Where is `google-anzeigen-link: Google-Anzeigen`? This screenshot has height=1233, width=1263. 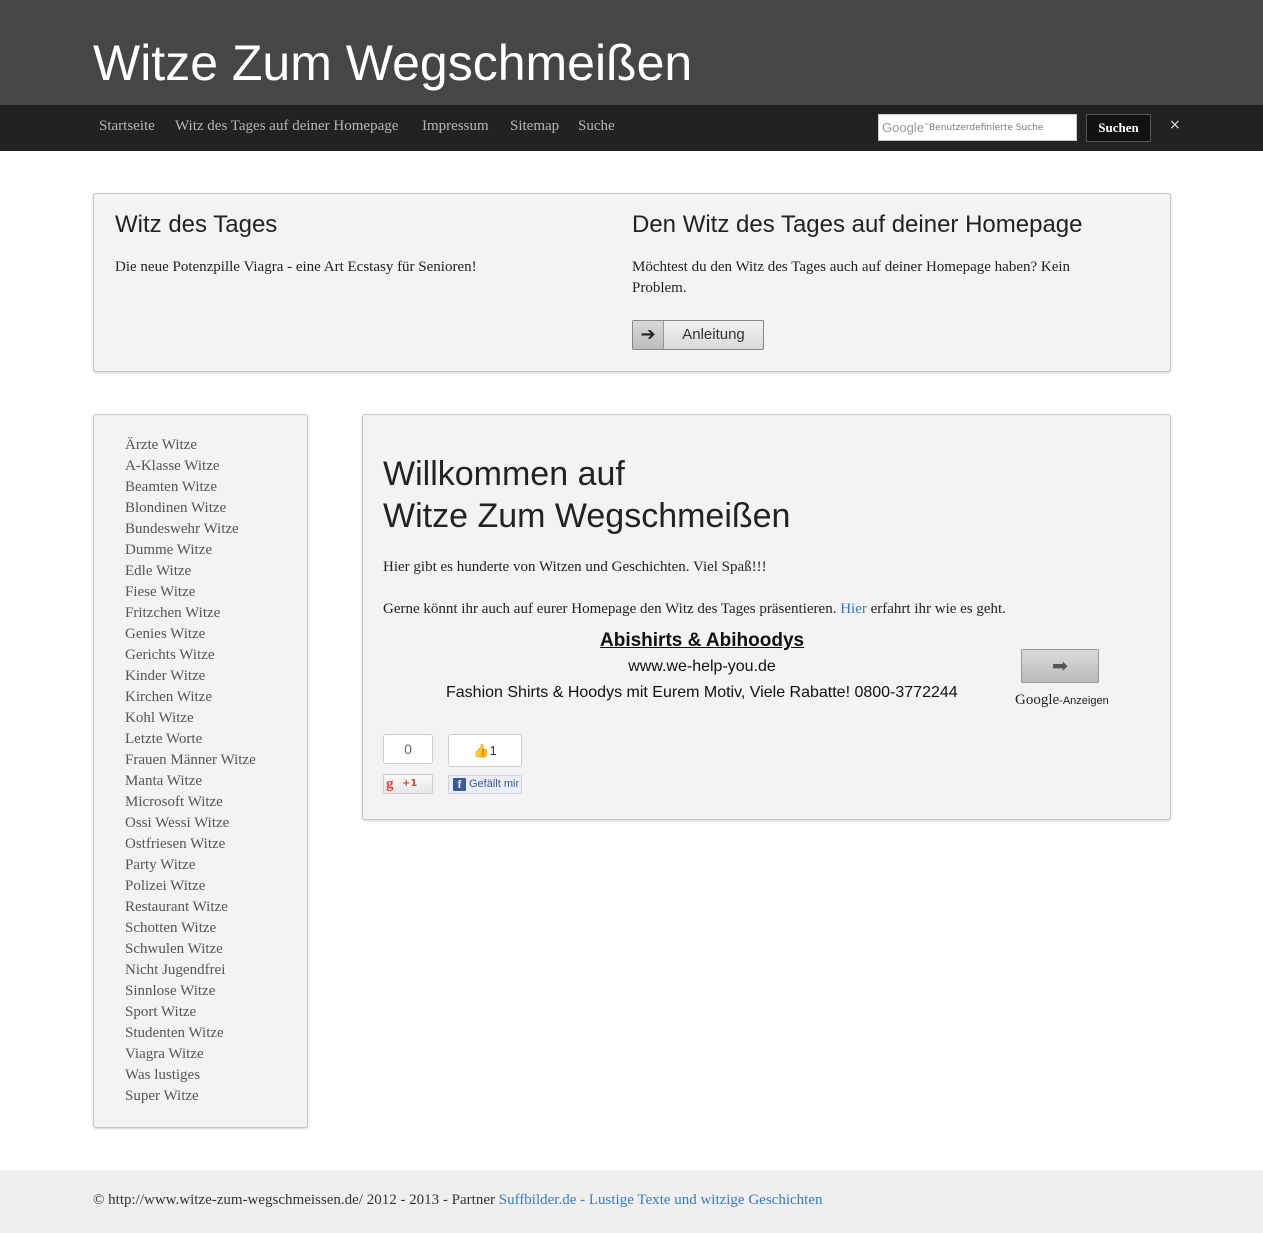
google-anzeigen-link: Google-Anzeigen is located at coordinates (1062, 700).